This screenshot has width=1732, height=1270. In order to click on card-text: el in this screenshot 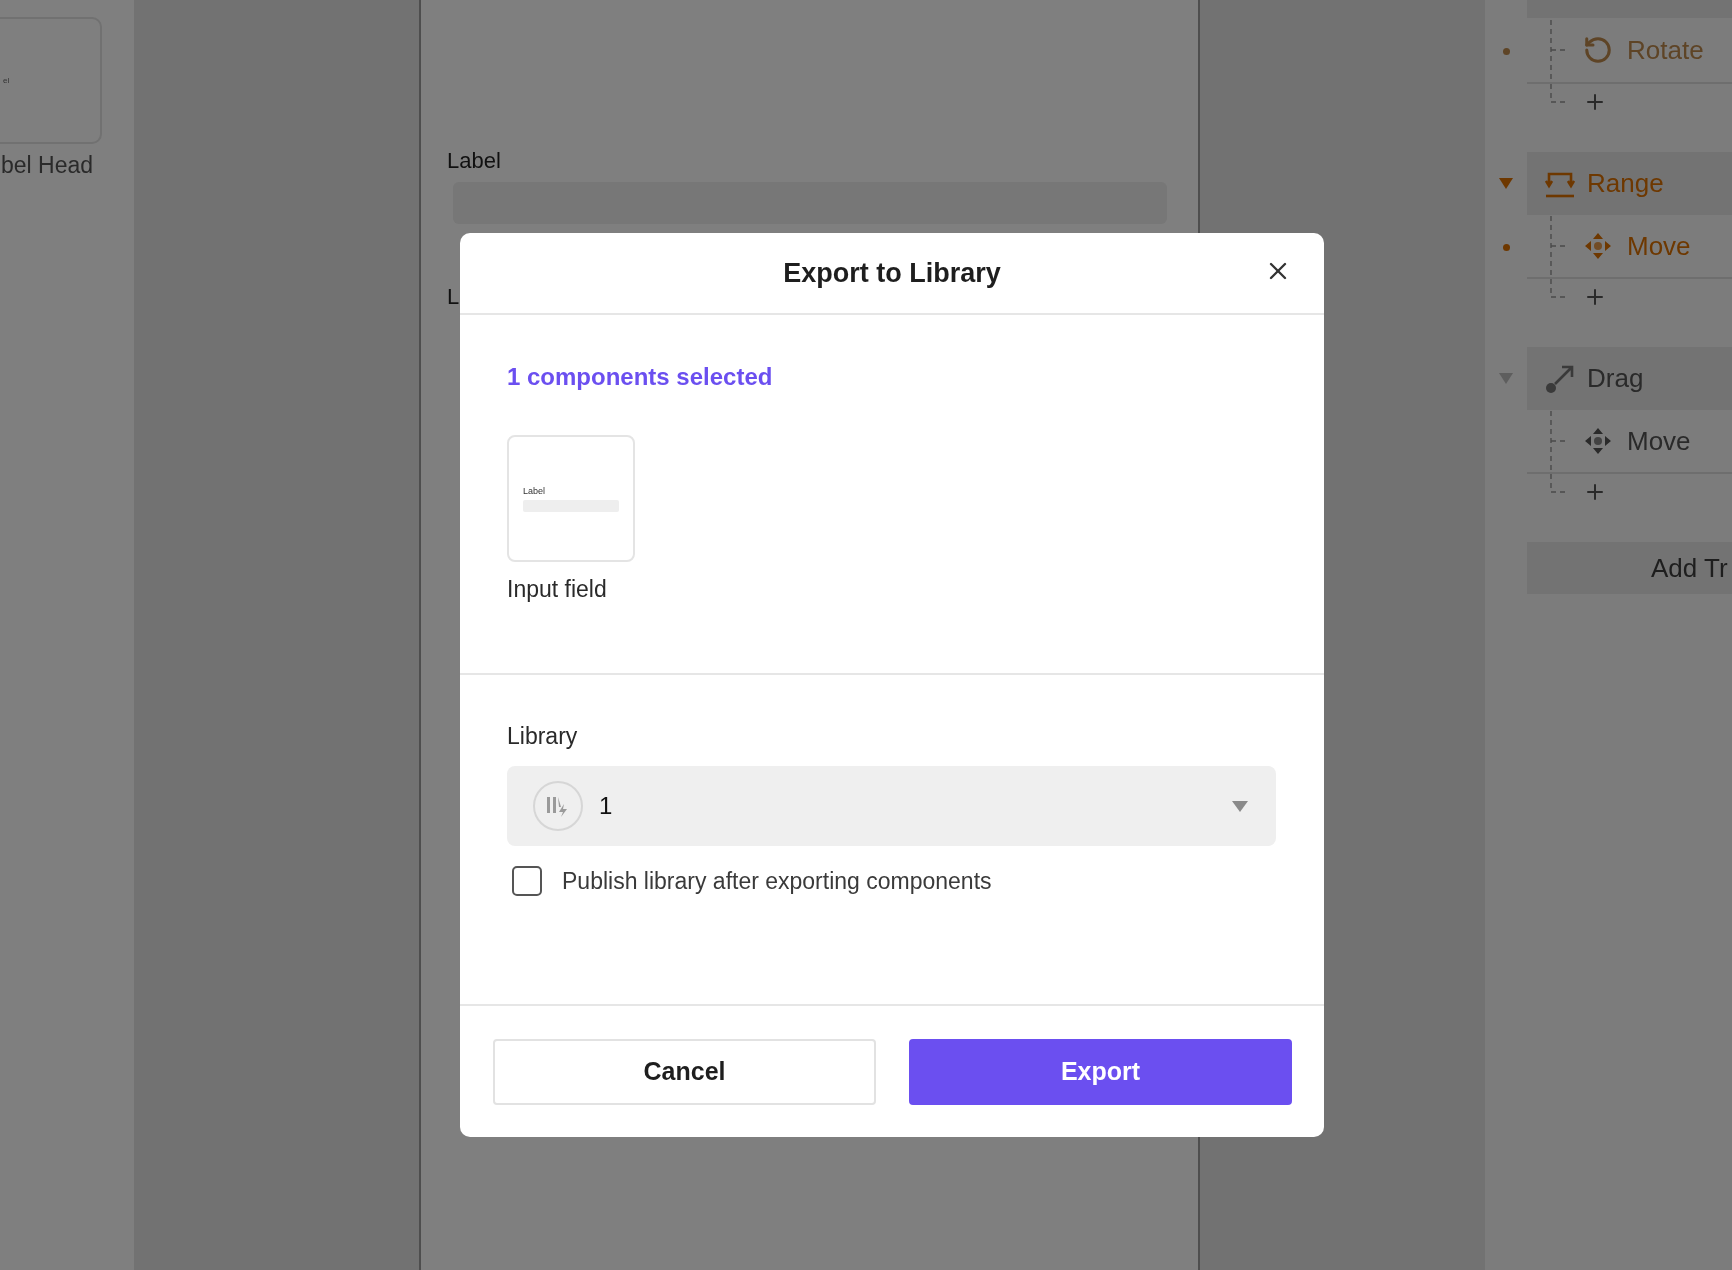, I will do `click(6, 80)`.